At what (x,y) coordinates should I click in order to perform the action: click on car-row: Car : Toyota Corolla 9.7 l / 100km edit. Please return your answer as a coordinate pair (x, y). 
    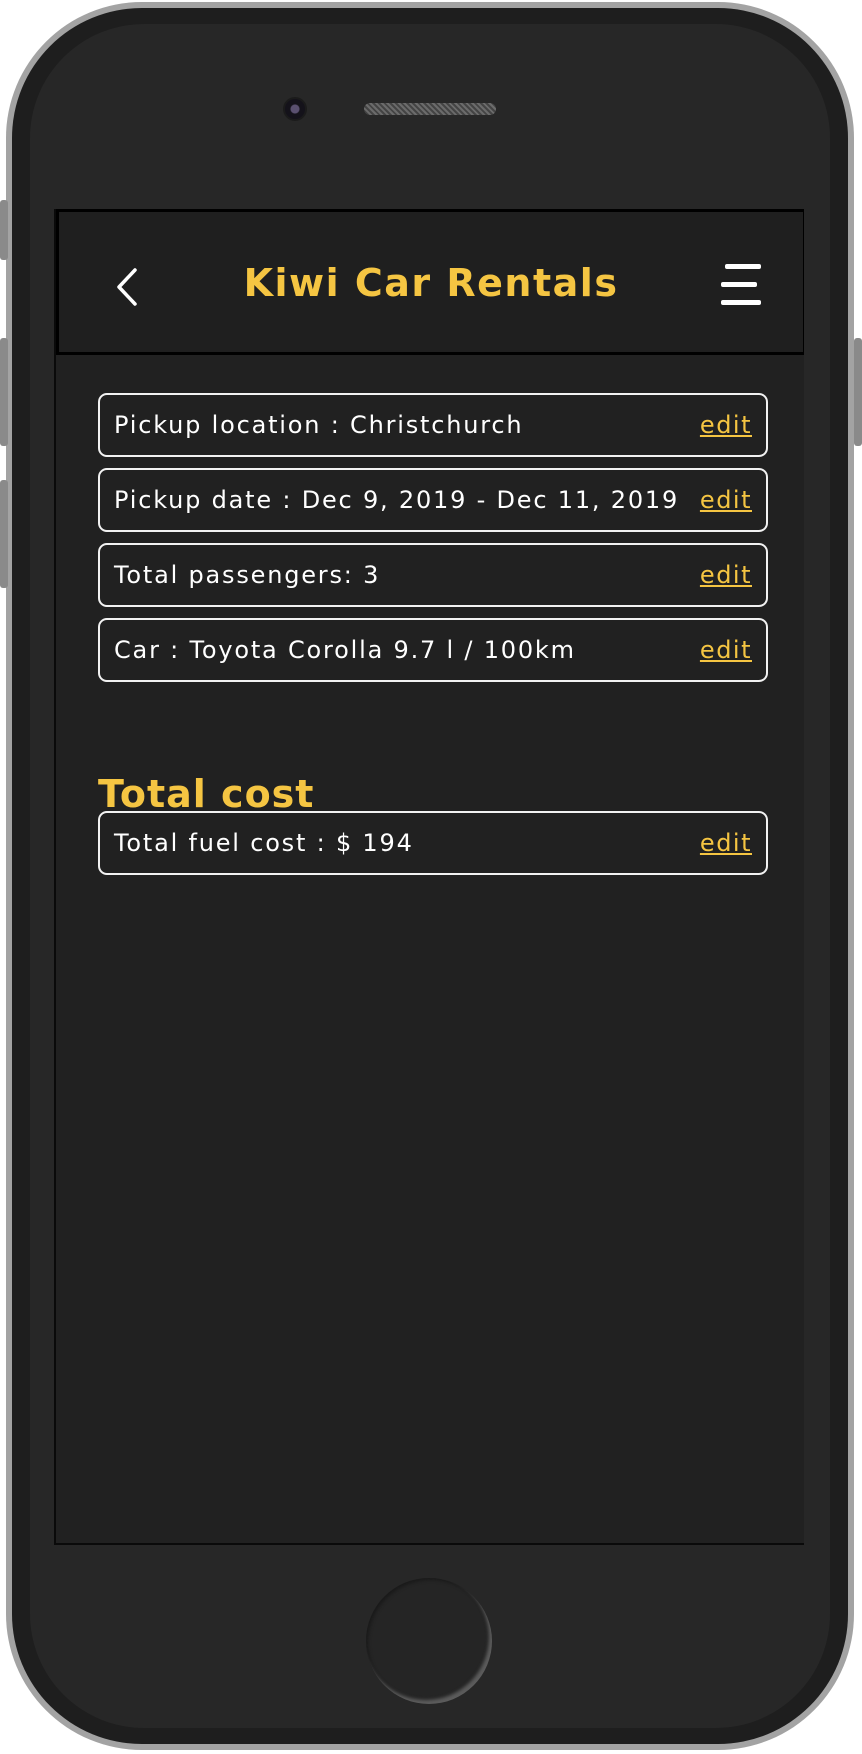
    Looking at the image, I should click on (433, 650).